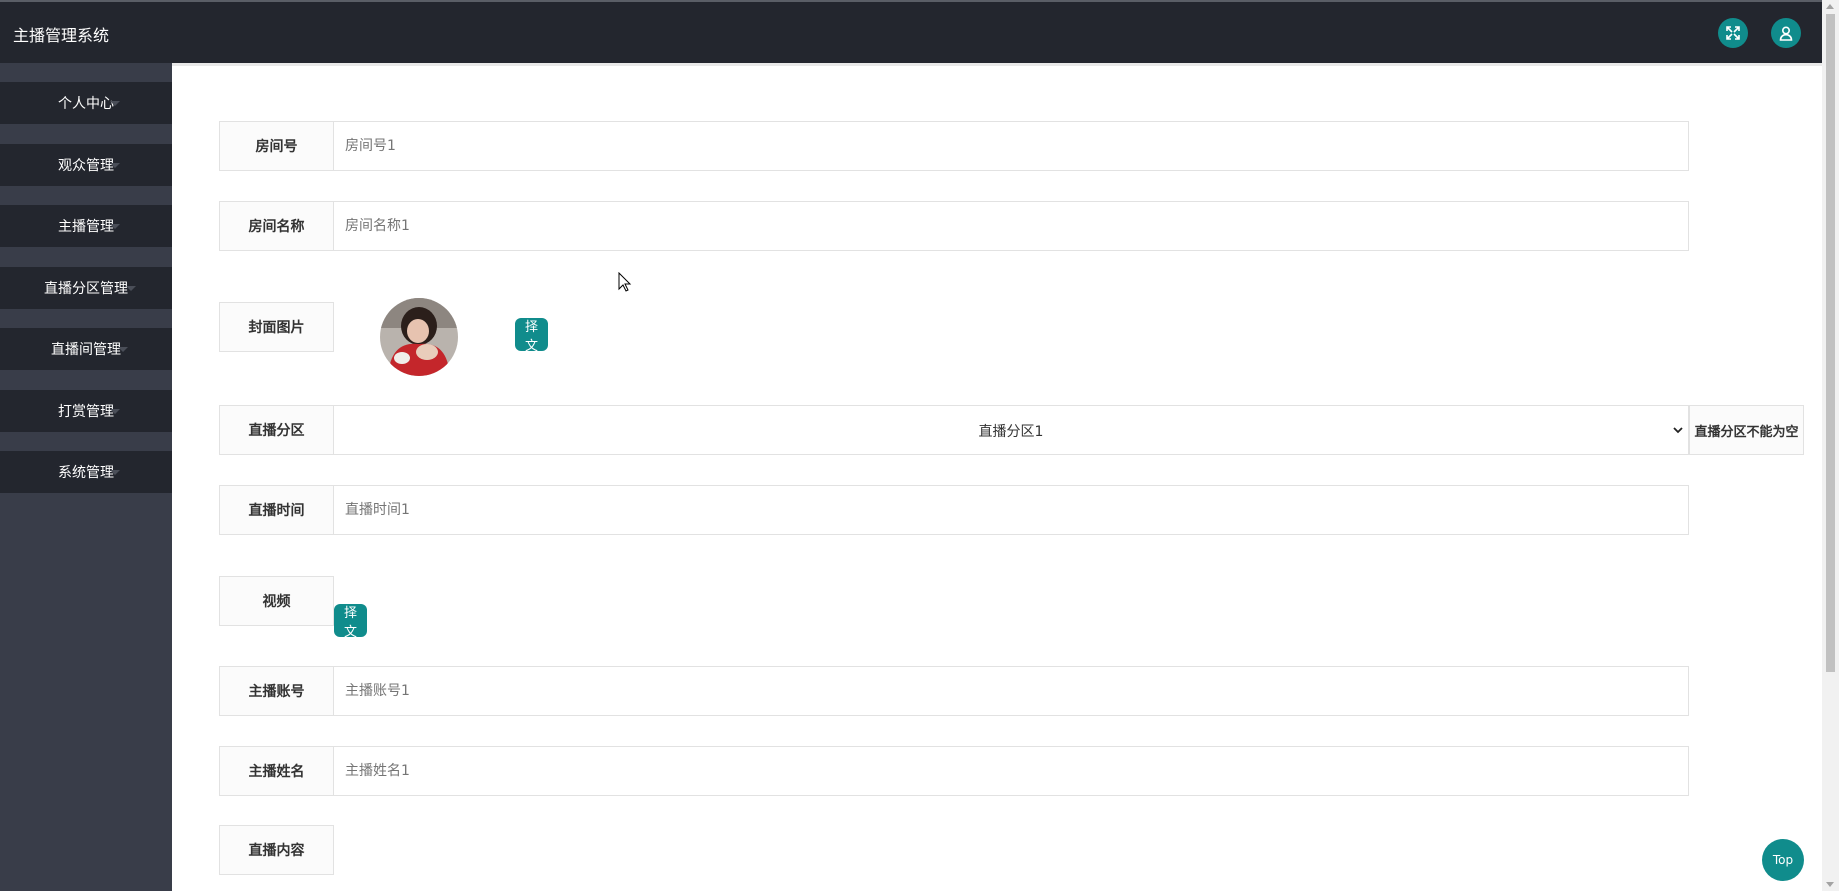  I want to click on sidebar-item-label: 直播间管理, so click(86, 350).